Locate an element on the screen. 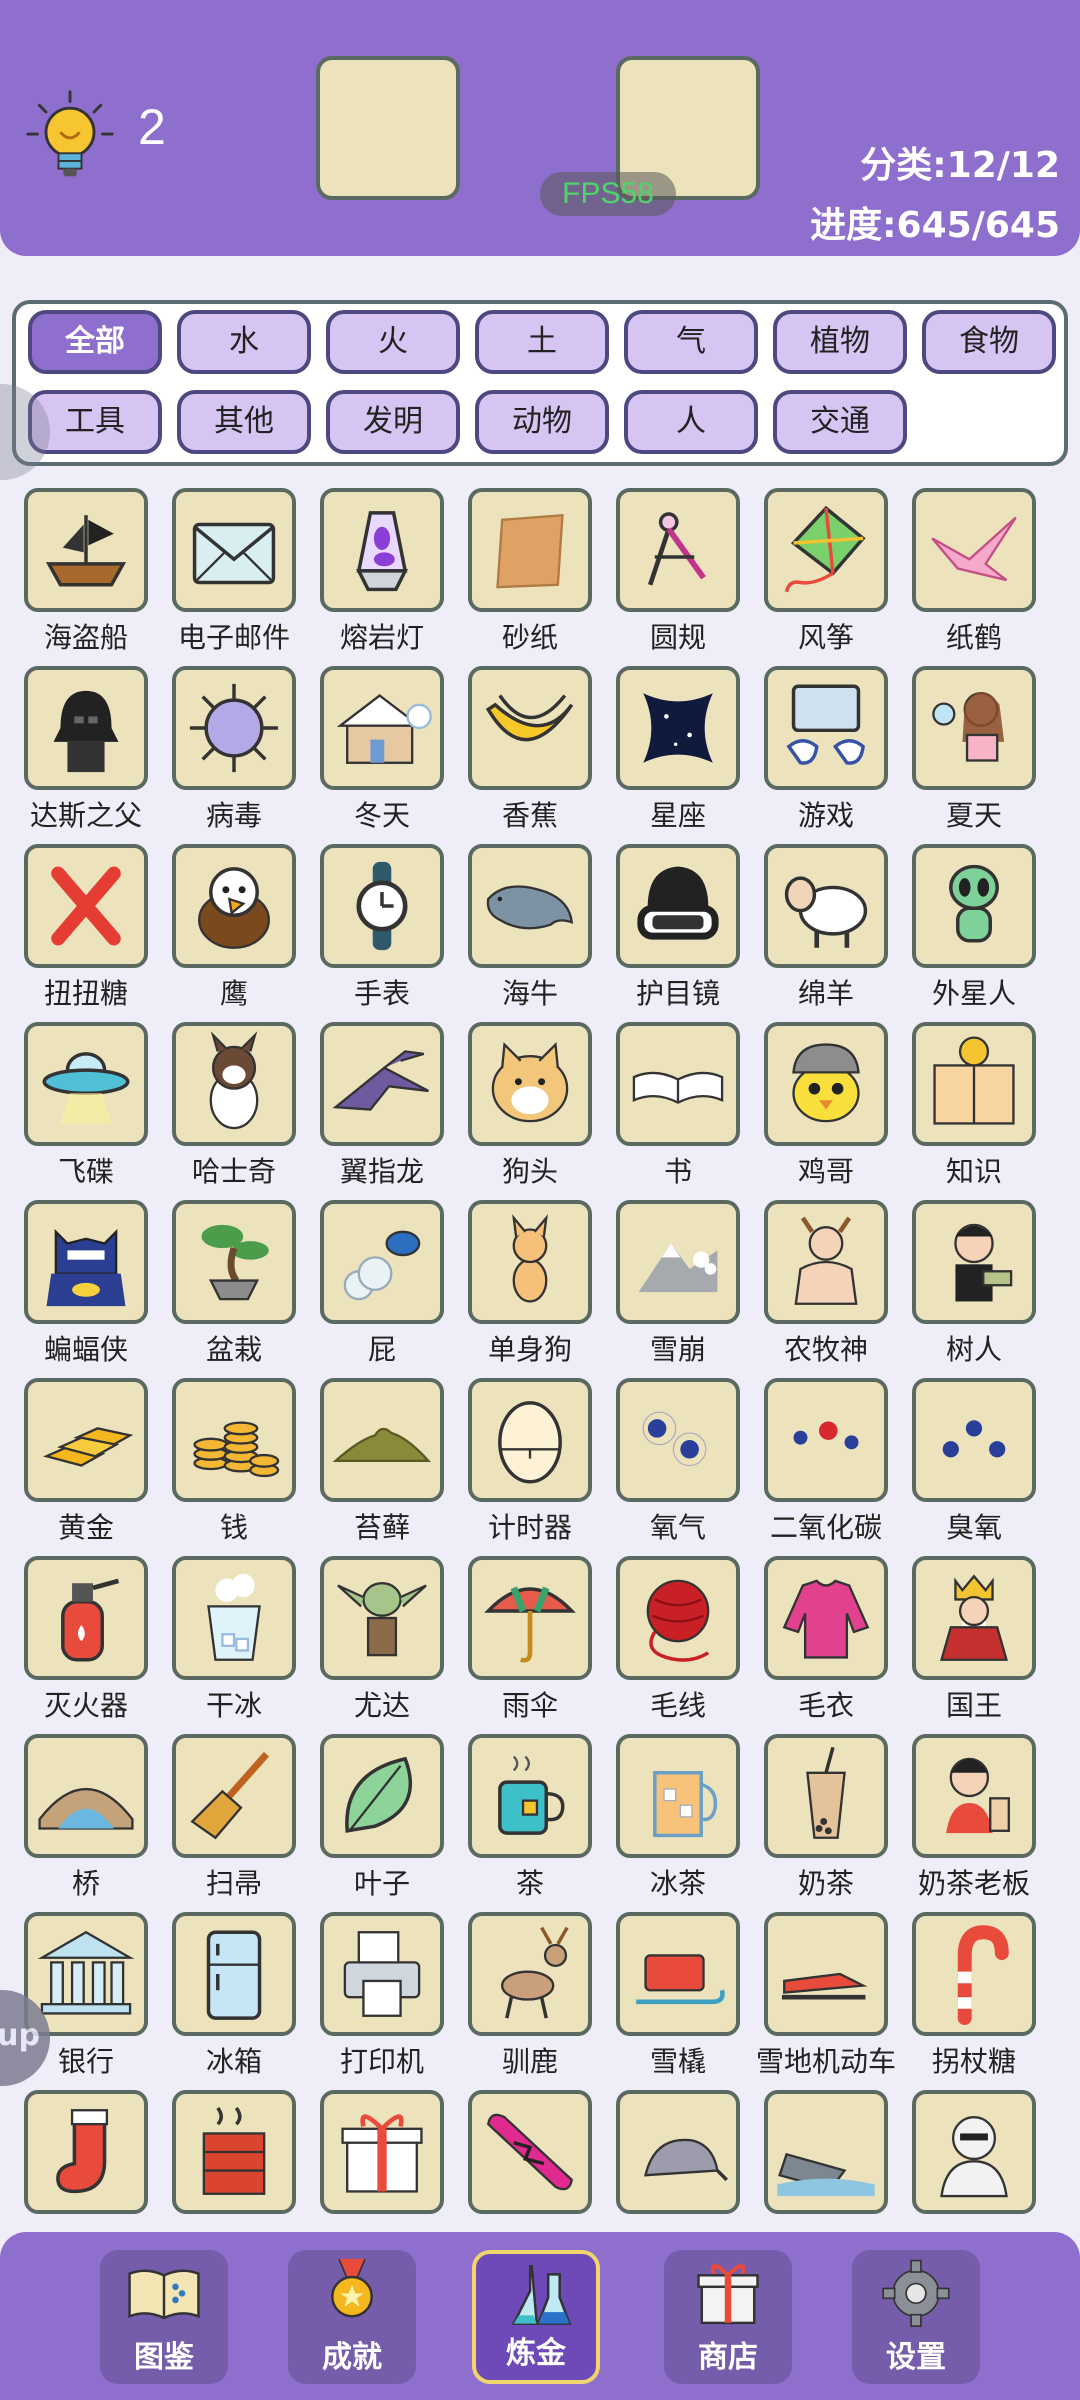 This screenshot has width=1080, height=2400. category-chip-11: 人 is located at coordinates (691, 422).